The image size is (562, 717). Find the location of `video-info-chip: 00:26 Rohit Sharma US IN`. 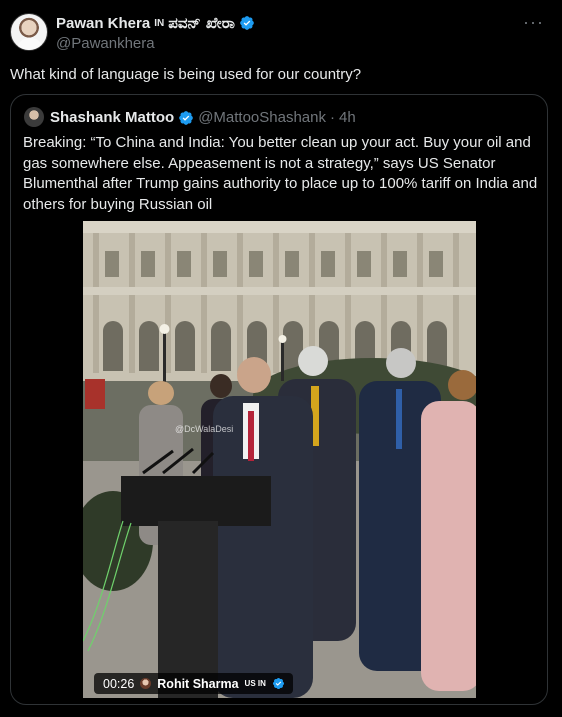

video-info-chip: 00:26 Rohit Sharma US IN is located at coordinates (193, 683).